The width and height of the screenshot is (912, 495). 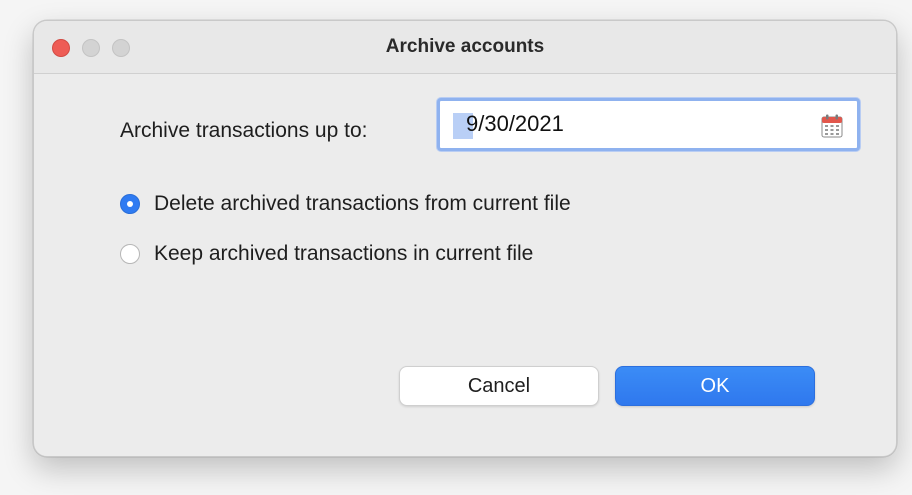 What do you see at coordinates (499, 386) in the screenshot?
I see `cancel-button: Cancel` at bounding box center [499, 386].